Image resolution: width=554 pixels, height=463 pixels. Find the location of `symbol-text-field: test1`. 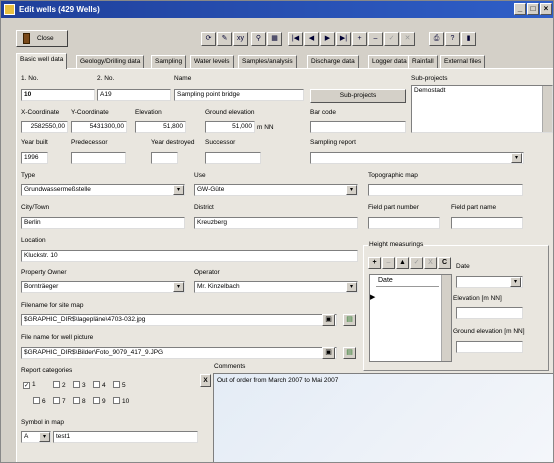

symbol-text-field: test1 is located at coordinates (125, 437).